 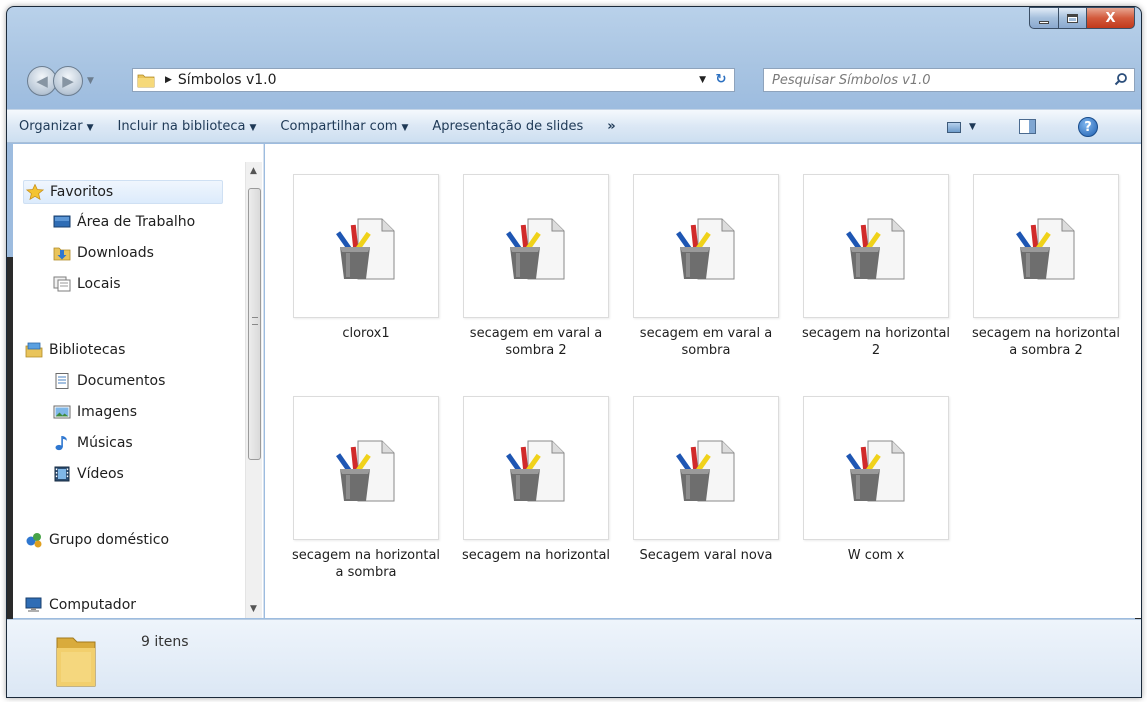 I want to click on breadcrumb-chevron-icon: ▶, so click(x=168, y=80).